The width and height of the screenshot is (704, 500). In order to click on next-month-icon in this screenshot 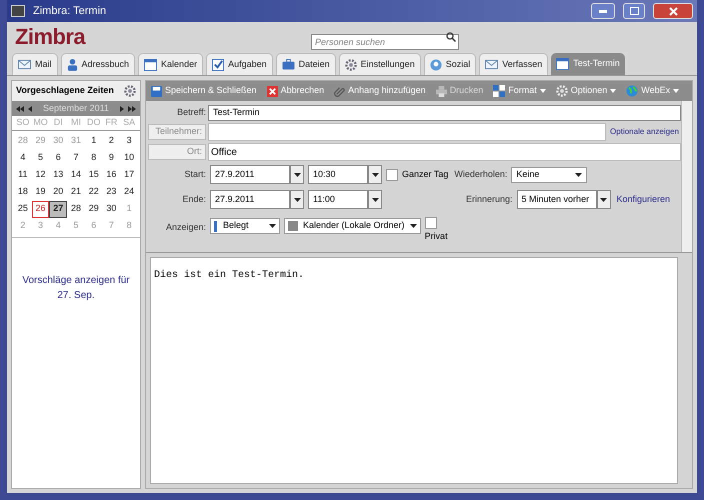, I will do `click(122, 109)`.